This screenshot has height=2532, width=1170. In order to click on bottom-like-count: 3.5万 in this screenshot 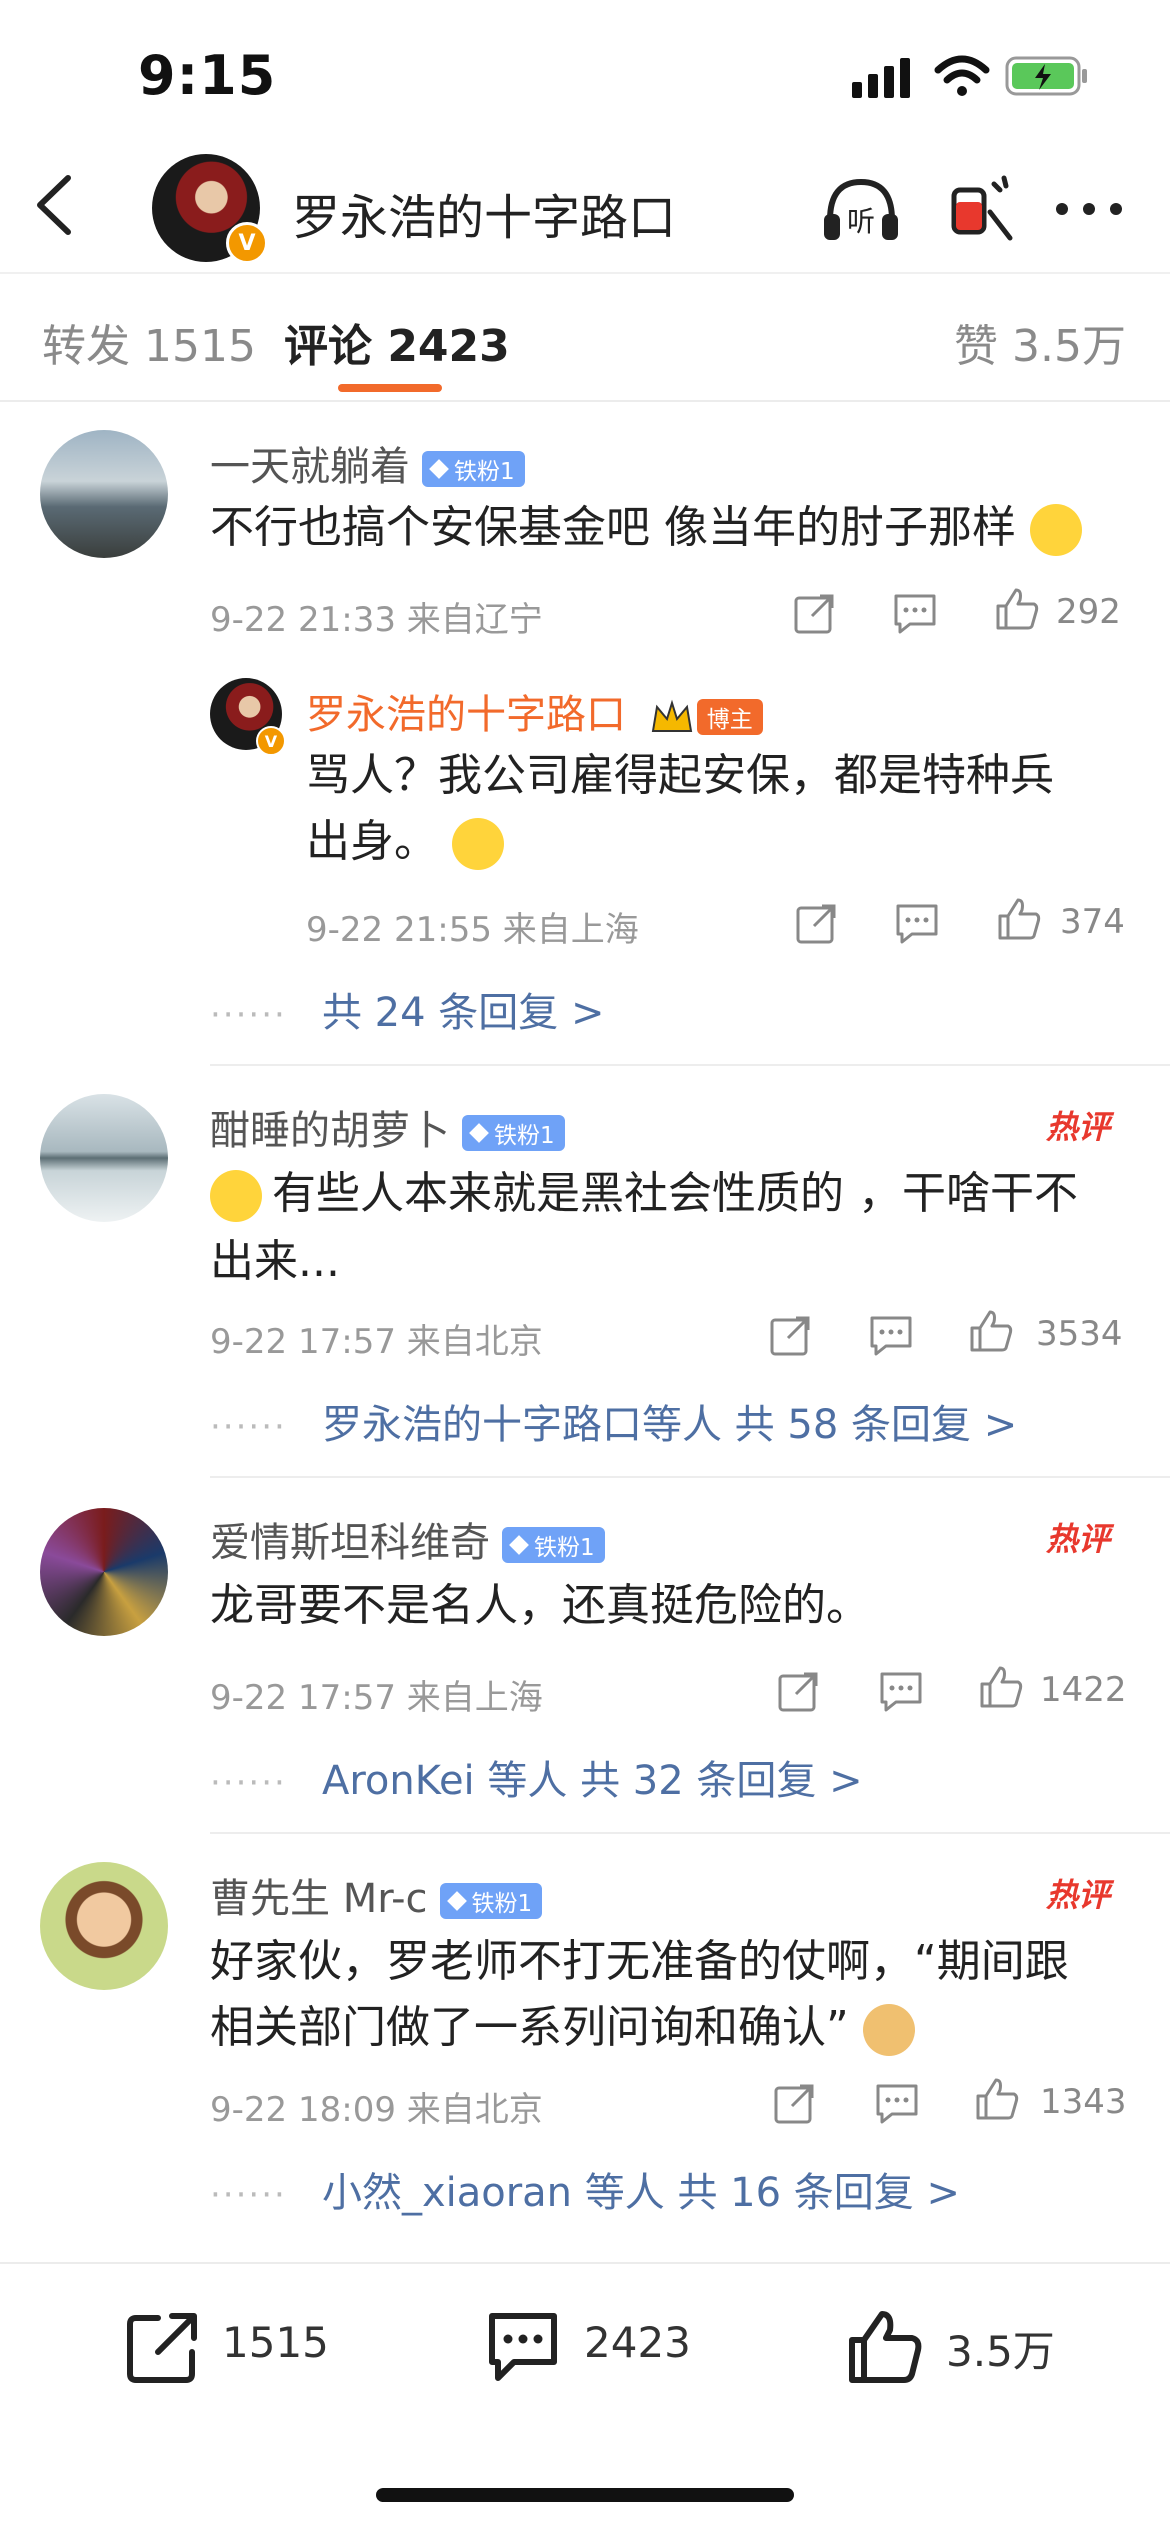, I will do `click(1000, 2348)`.